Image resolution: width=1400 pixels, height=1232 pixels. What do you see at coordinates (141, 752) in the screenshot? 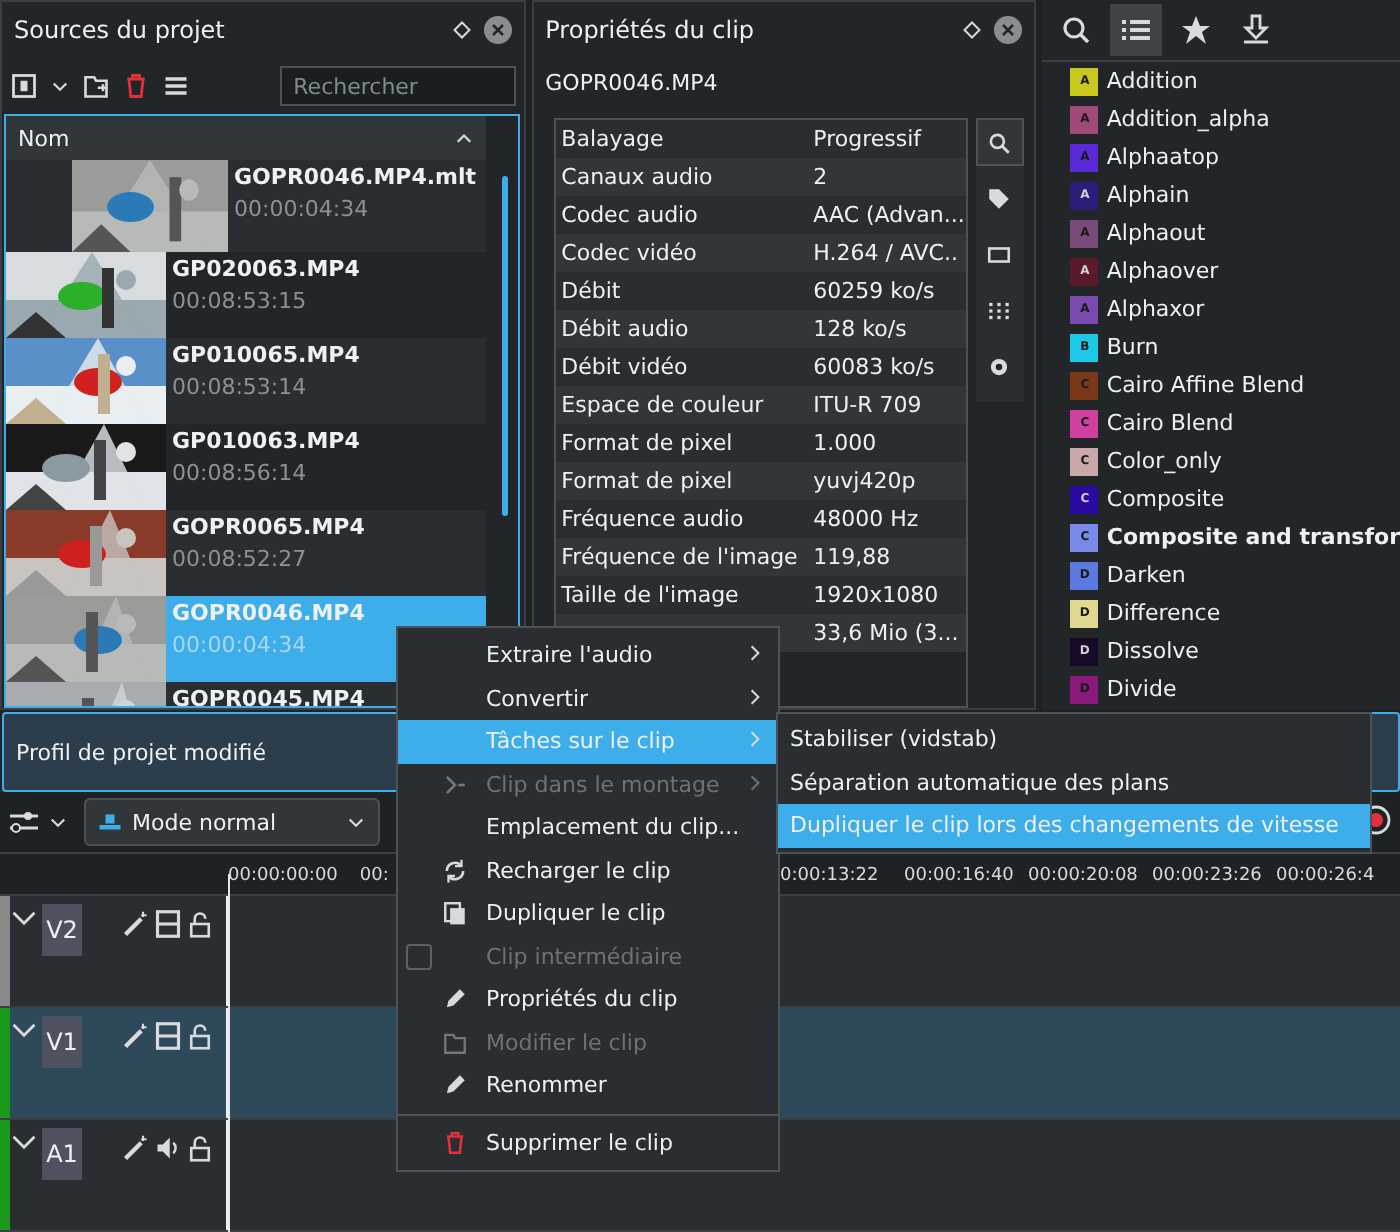
I see `notification-text: Profil de projet modifié` at bounding box center [141, 752].